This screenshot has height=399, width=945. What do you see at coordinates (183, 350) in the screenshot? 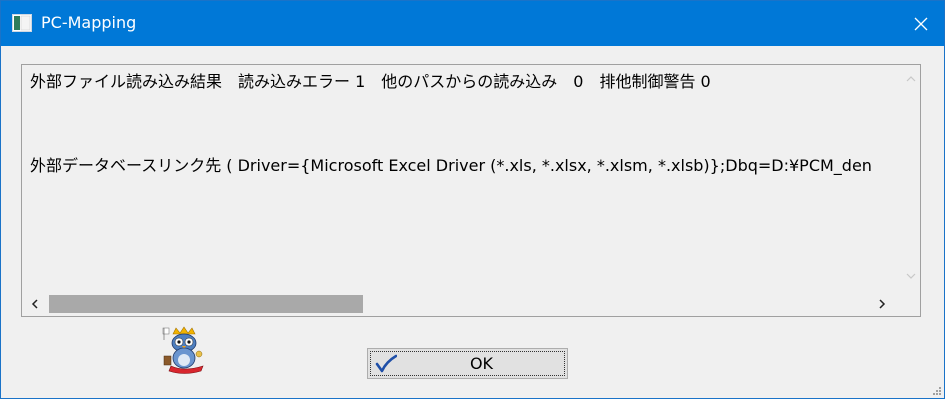
I see `owl-mascot-icon` at bounding box center [183, 350].